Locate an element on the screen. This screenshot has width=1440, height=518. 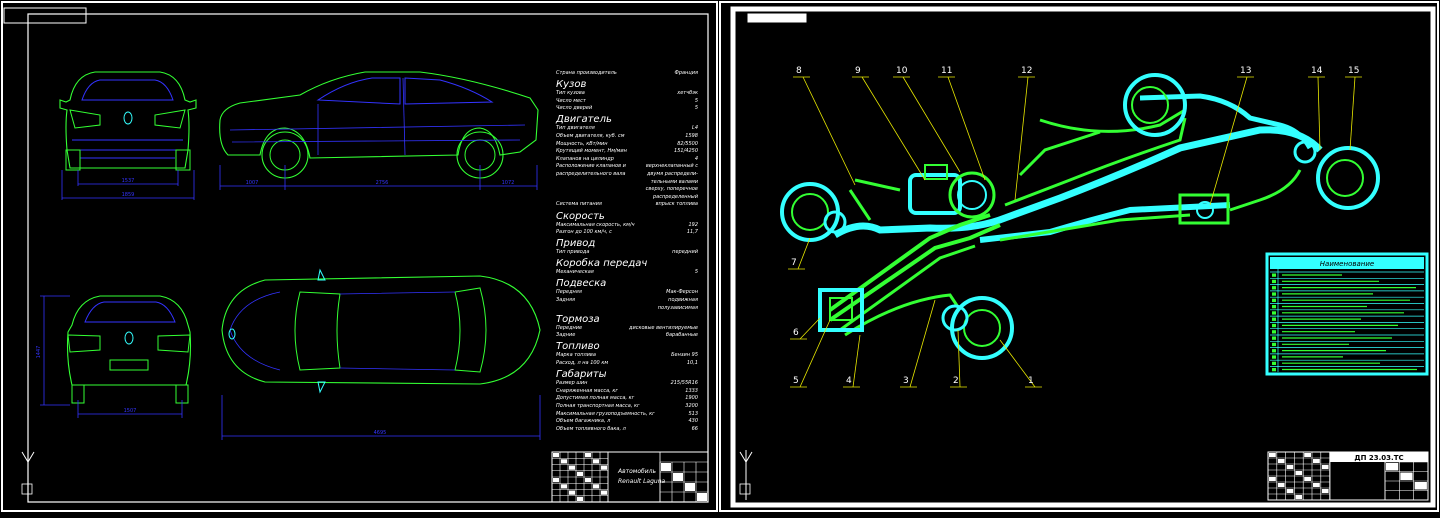
spec-value: 1598 is located at coordinates (691, 136).